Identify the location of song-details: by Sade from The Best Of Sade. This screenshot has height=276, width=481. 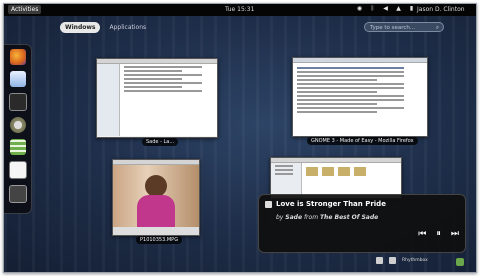
(327, 217).